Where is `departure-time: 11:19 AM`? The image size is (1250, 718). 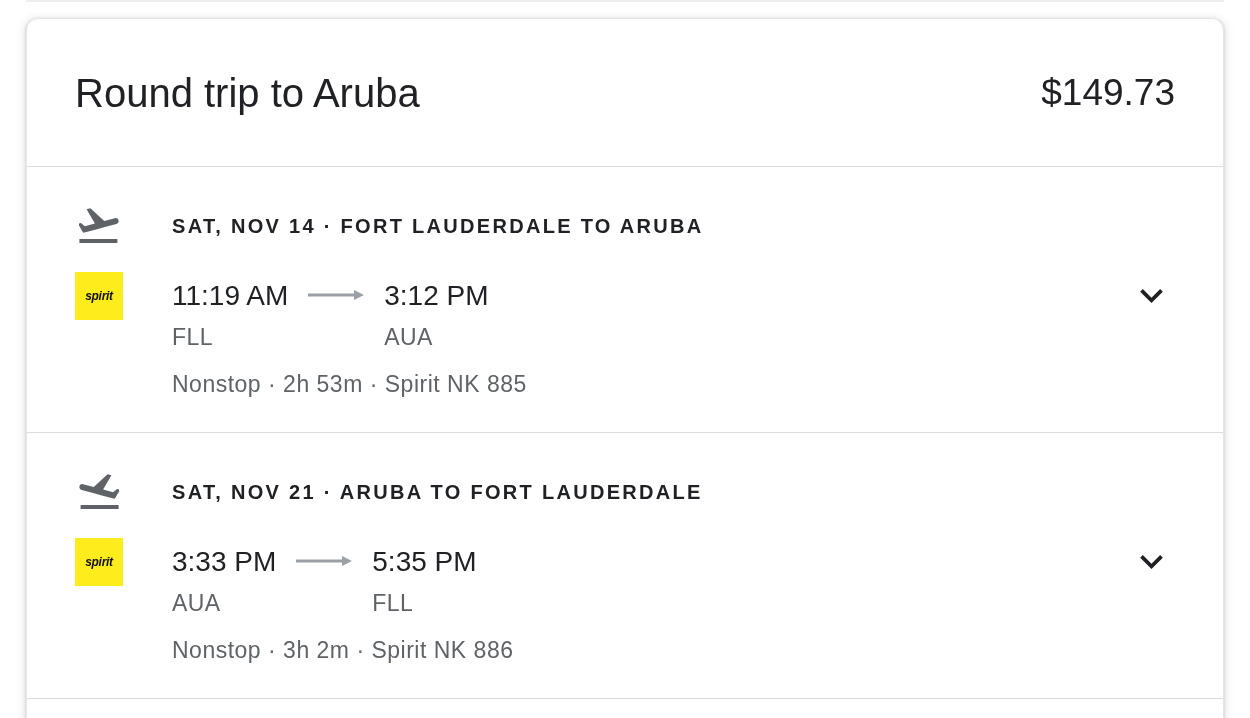 departure-time: 11:19 AM is located at coordinates (230, 296).